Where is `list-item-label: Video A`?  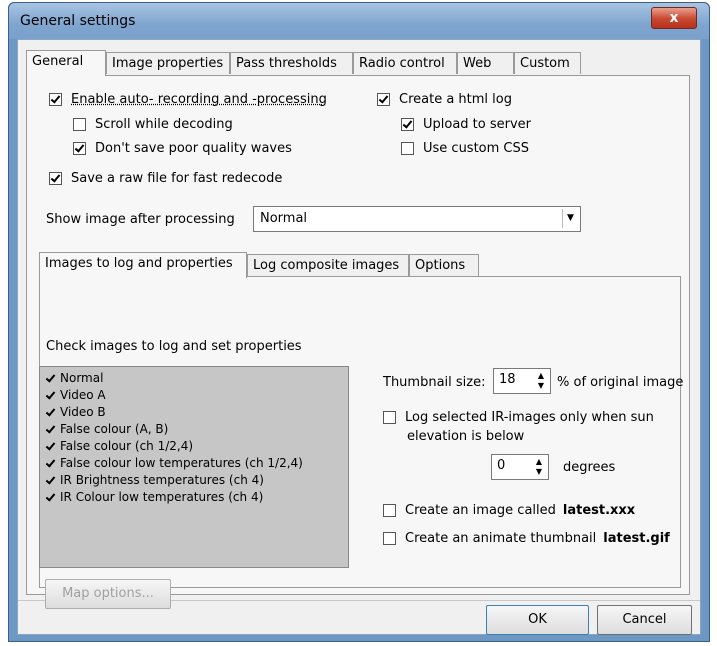 list-item-label: Video A is located at coordinates (83, 395).